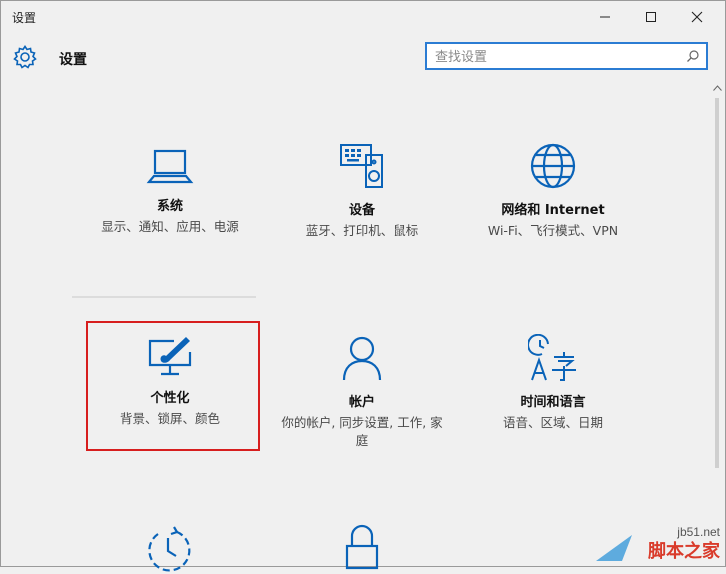  Describe the element at coordinates (553, 383) in the screenshot. I see `tile-time-language: 时间和语言 语音、区域、日期` at that location.